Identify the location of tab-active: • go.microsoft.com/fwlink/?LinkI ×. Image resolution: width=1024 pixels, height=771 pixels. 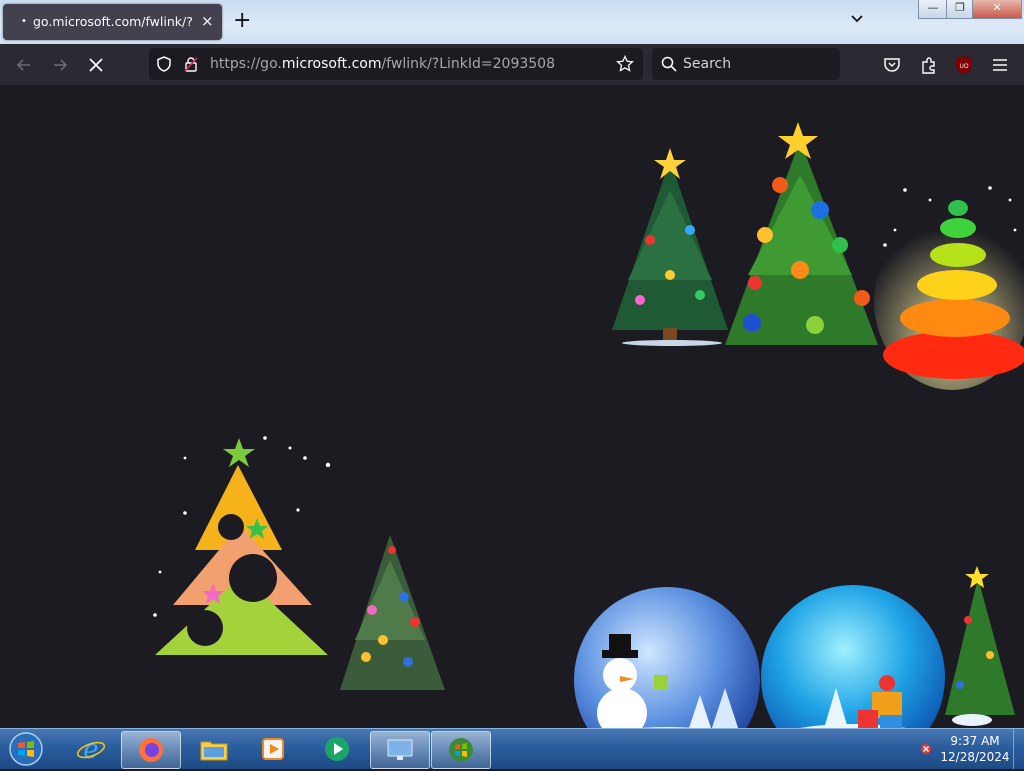
(112, 22).